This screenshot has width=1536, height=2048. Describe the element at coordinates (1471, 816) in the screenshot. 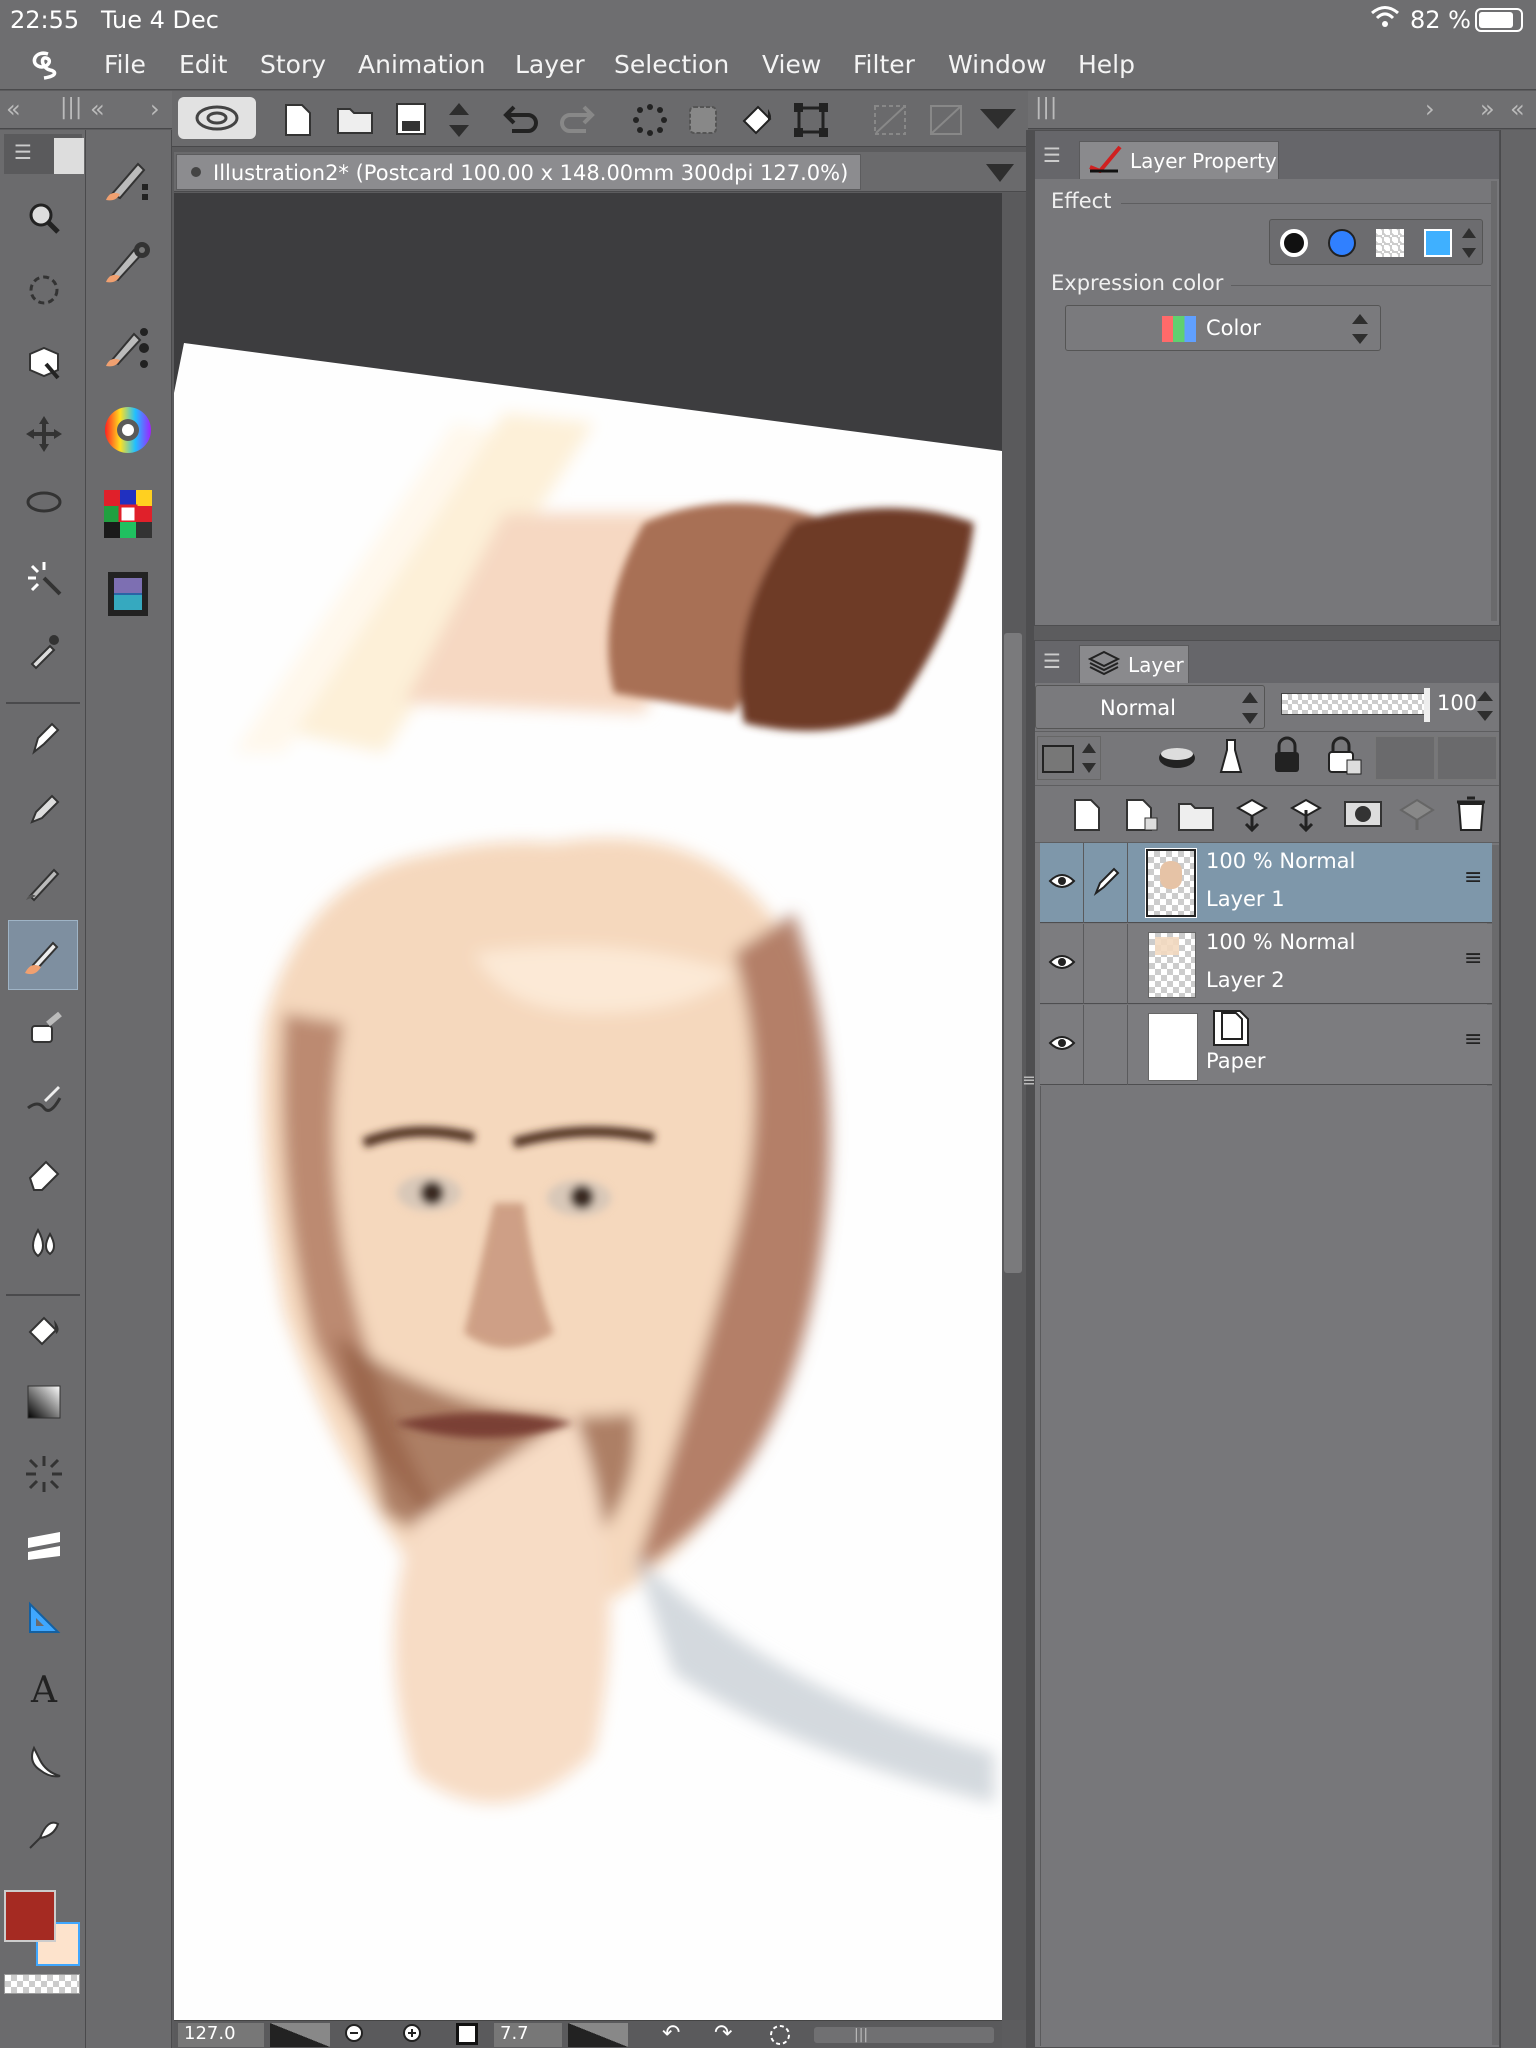

I see `delete-layer-icon` at that location.